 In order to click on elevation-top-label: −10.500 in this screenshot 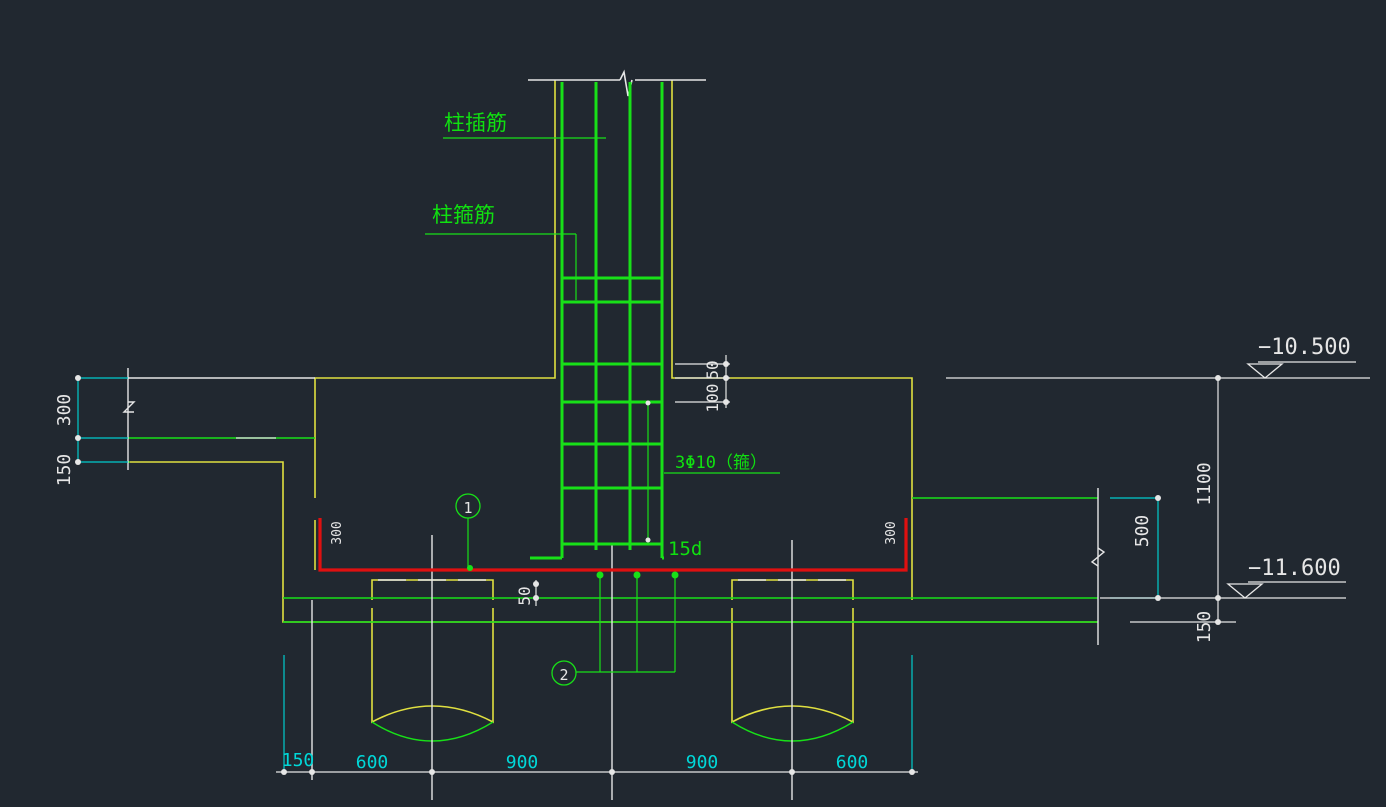, I will do `click(1304, 347)`.